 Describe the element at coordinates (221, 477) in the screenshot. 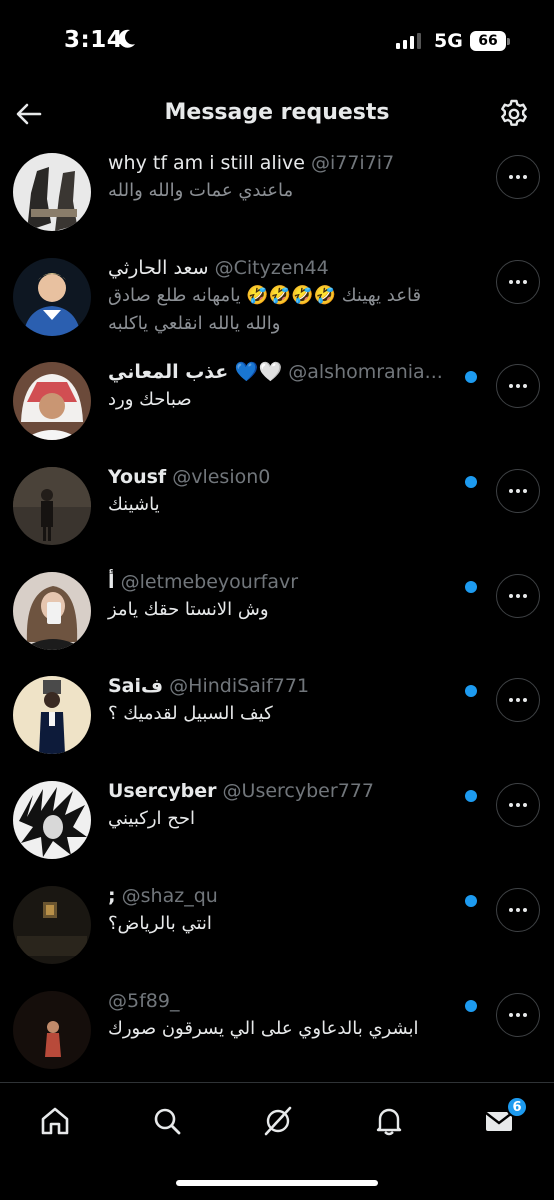

I see `sender-handle: @vlesion0` at that location.